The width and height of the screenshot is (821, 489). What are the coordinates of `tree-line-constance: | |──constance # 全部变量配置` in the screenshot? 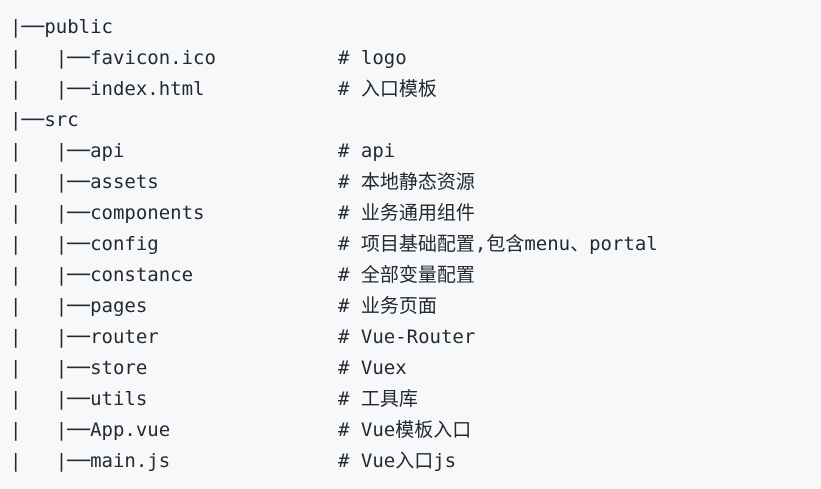 It's located at (410, 275).